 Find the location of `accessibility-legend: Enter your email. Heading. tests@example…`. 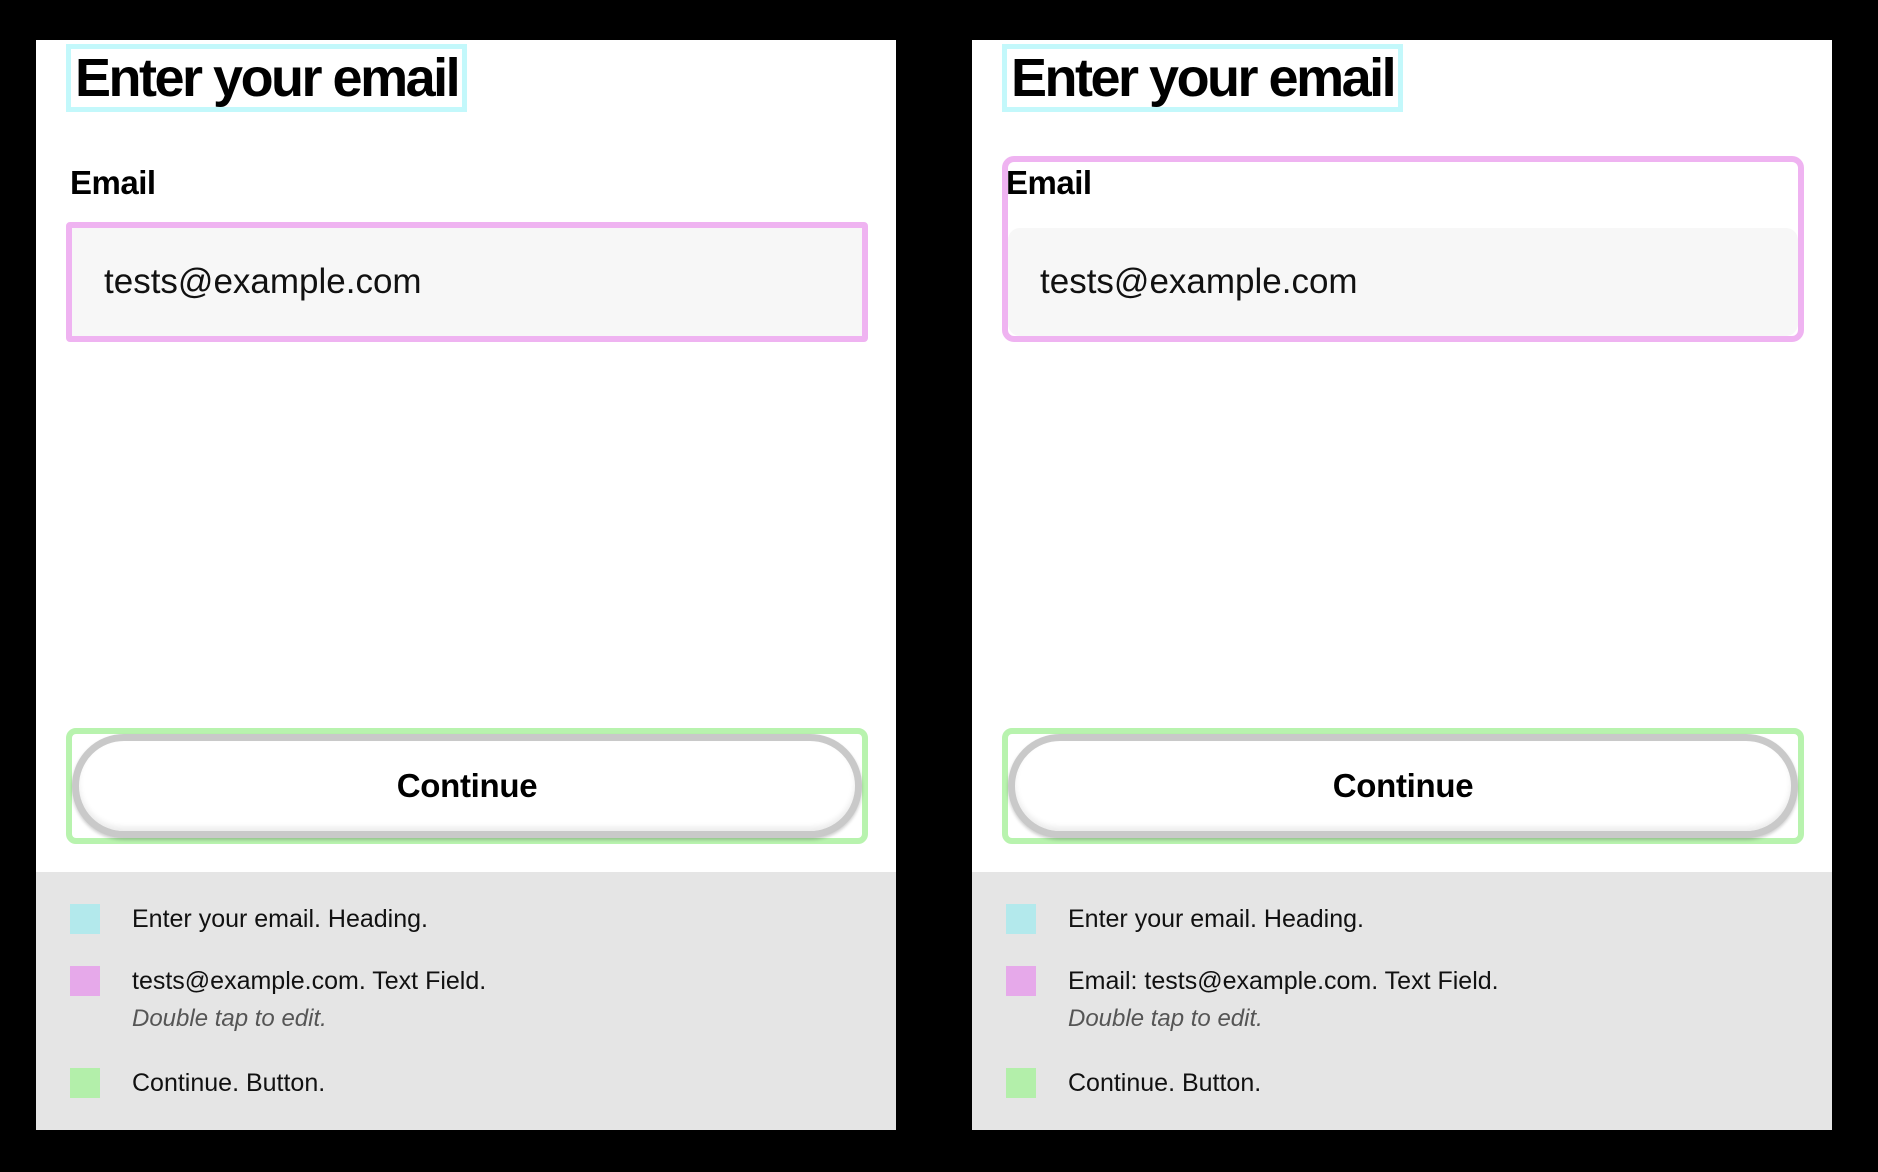

accessibility-legend: Enter your email. Heading. tests@example… is located at coordinates (466, 1001).